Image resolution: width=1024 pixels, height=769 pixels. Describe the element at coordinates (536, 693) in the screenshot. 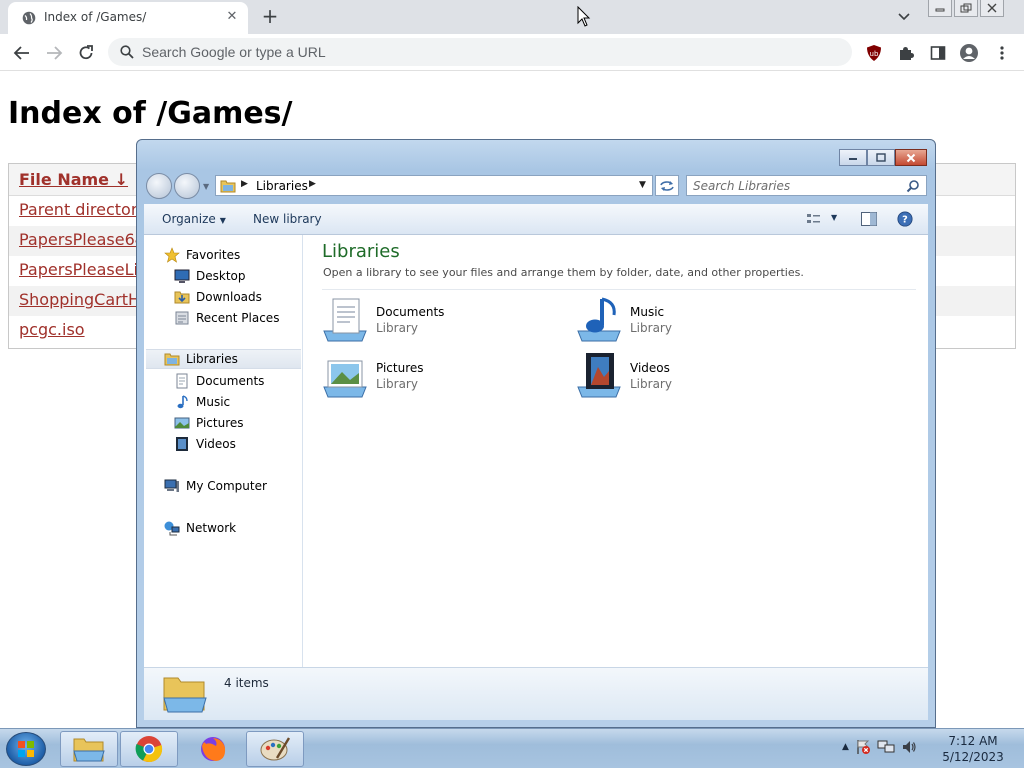

I see `details-pane: 4 items` at that location.